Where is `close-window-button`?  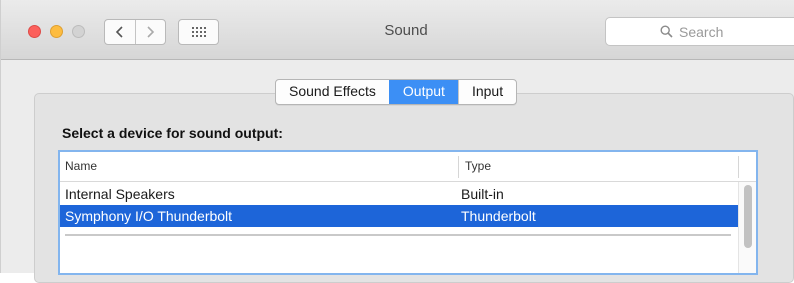 close-window-button is located at coordinates (34, 31).